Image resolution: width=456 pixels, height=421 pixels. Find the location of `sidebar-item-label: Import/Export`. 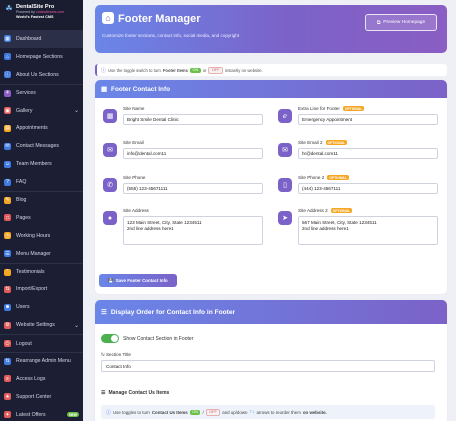

sidebar-item-label: Import/Export is located at coordinates (32, 289).